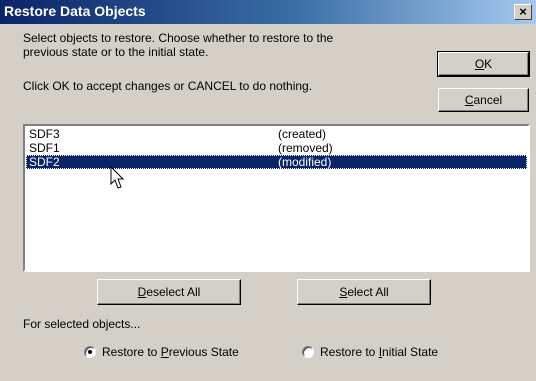  Describe the element at coordinates (276, 134) in the screenshot. I see `list-item: SDF3 (created)` at that location.